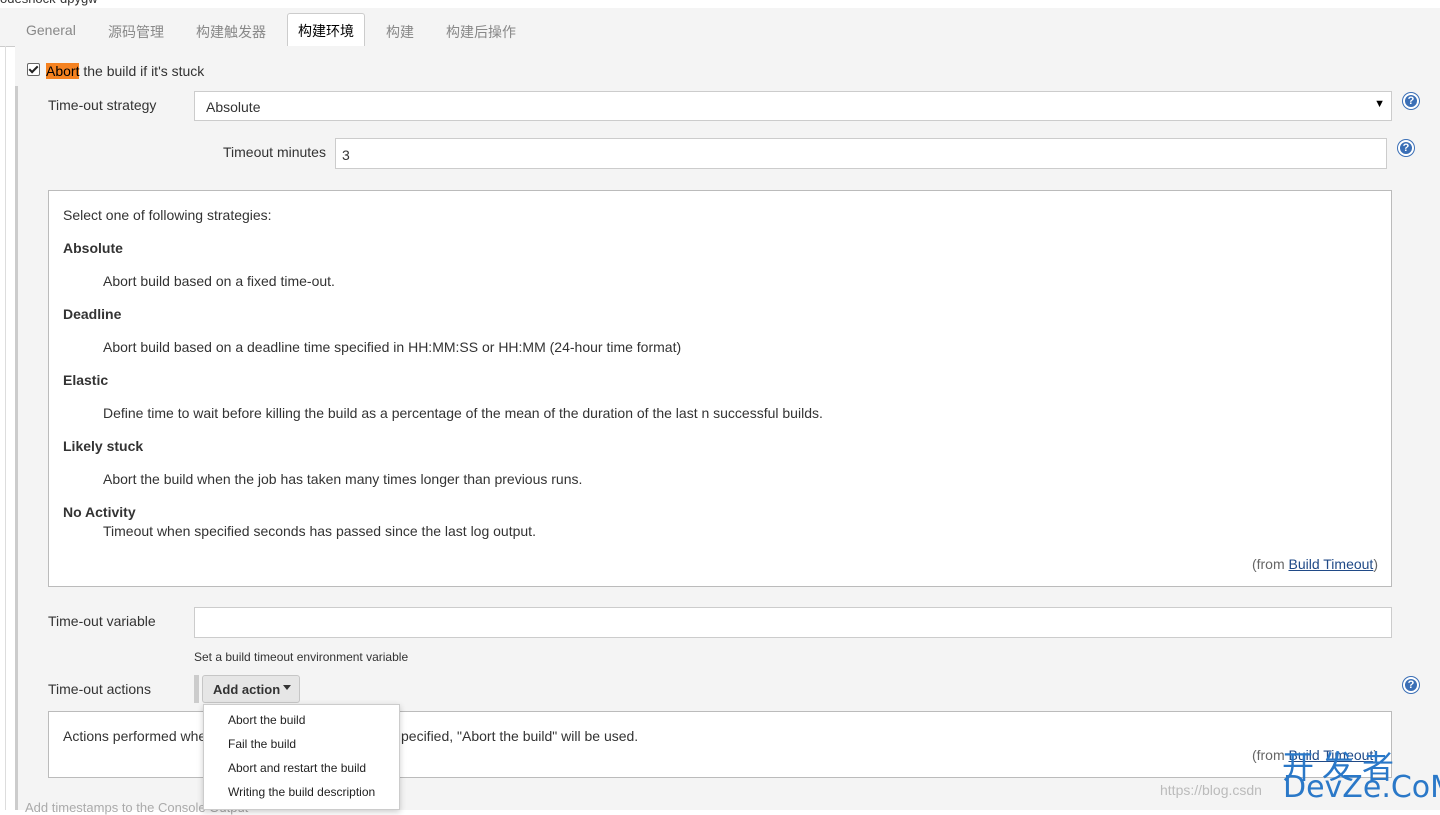  What do you see at coordinates (1361, 776) in the screenshot?
I see `devze-logo: 开发者 DevZe.CoM` at bounding box center [1361, 776].